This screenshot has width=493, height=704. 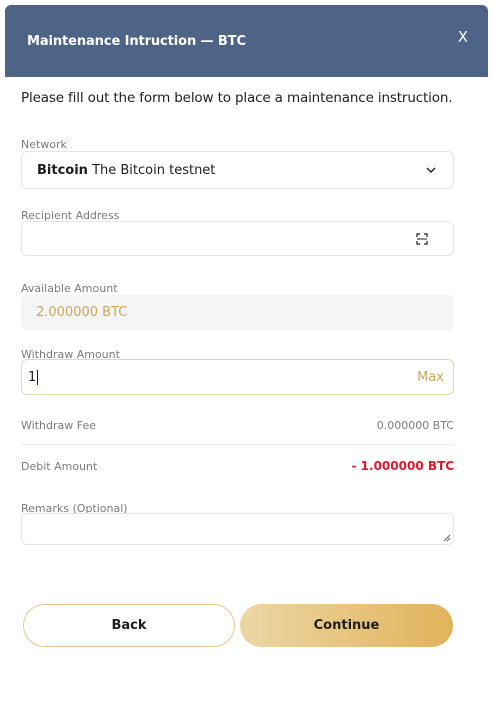 What do you see at coordinates (38, 377) in the screenshot?
I see `text-caret` at bounding box center [38, 377].